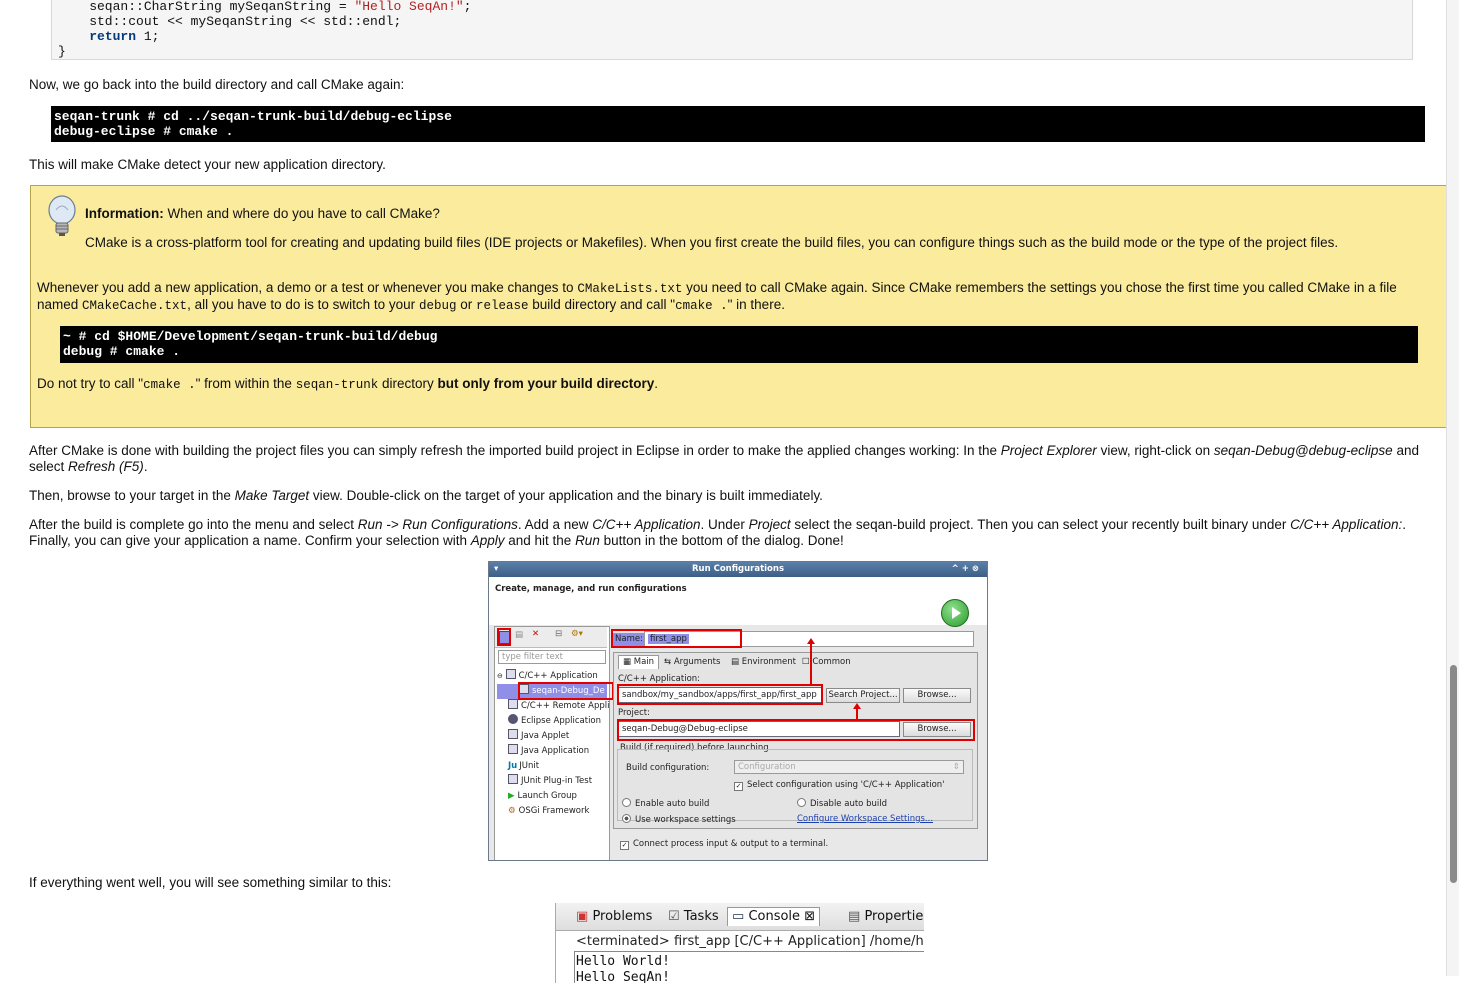 This screenshot has width=1459, height=983. Describe the element at coordinates (467, 7) in the screenshot. I see `code-text: ;` at that location.